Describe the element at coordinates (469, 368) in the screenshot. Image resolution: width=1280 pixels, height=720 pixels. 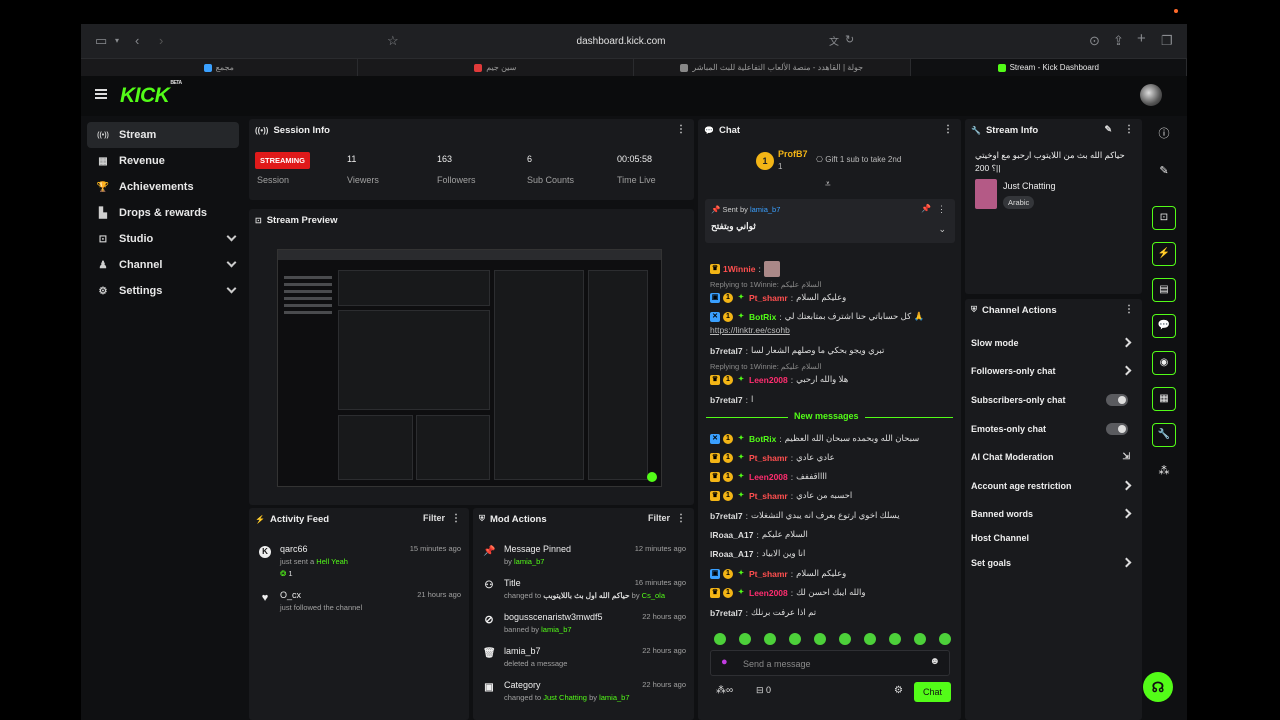
I see `stream-preview-video` at that location.